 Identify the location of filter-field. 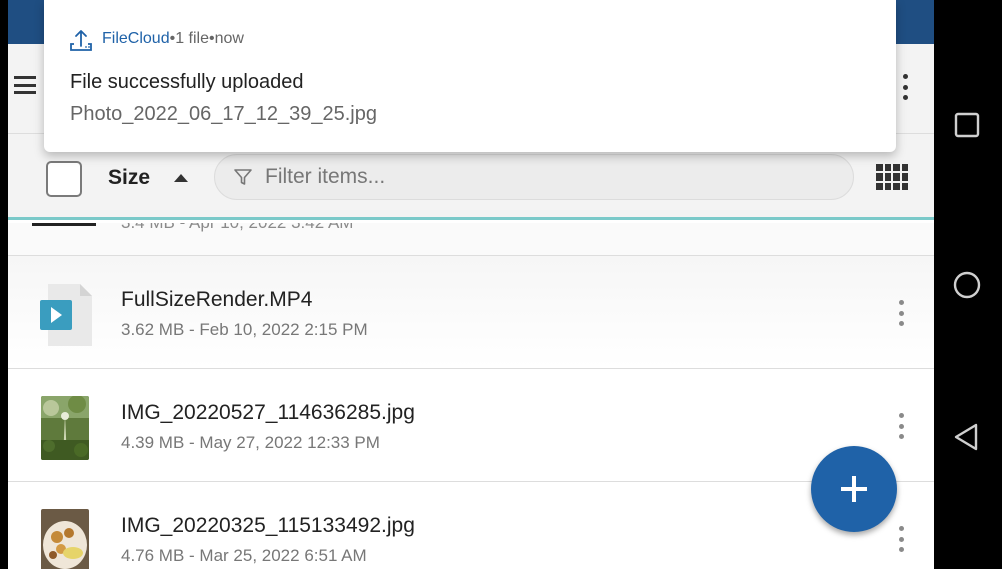
(534, 177).